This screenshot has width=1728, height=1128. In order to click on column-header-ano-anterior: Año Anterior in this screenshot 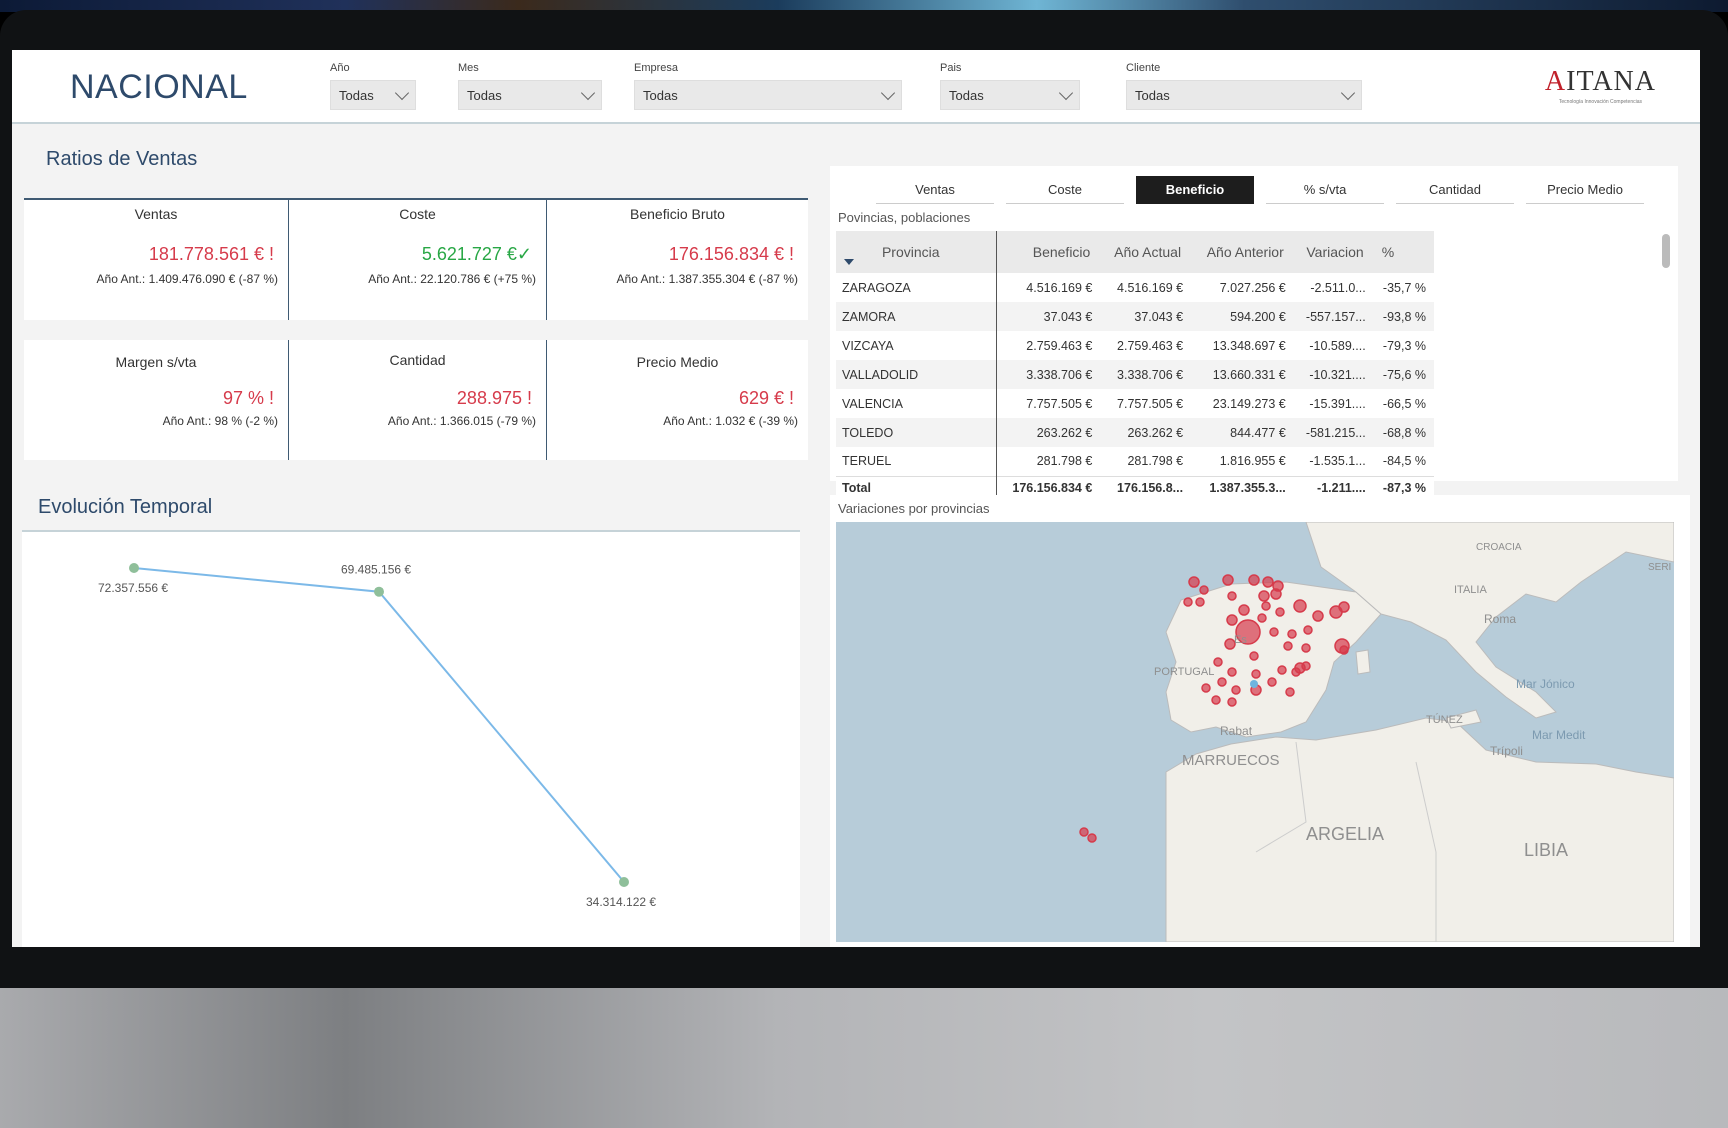, I will do `click(1242, 252)`.